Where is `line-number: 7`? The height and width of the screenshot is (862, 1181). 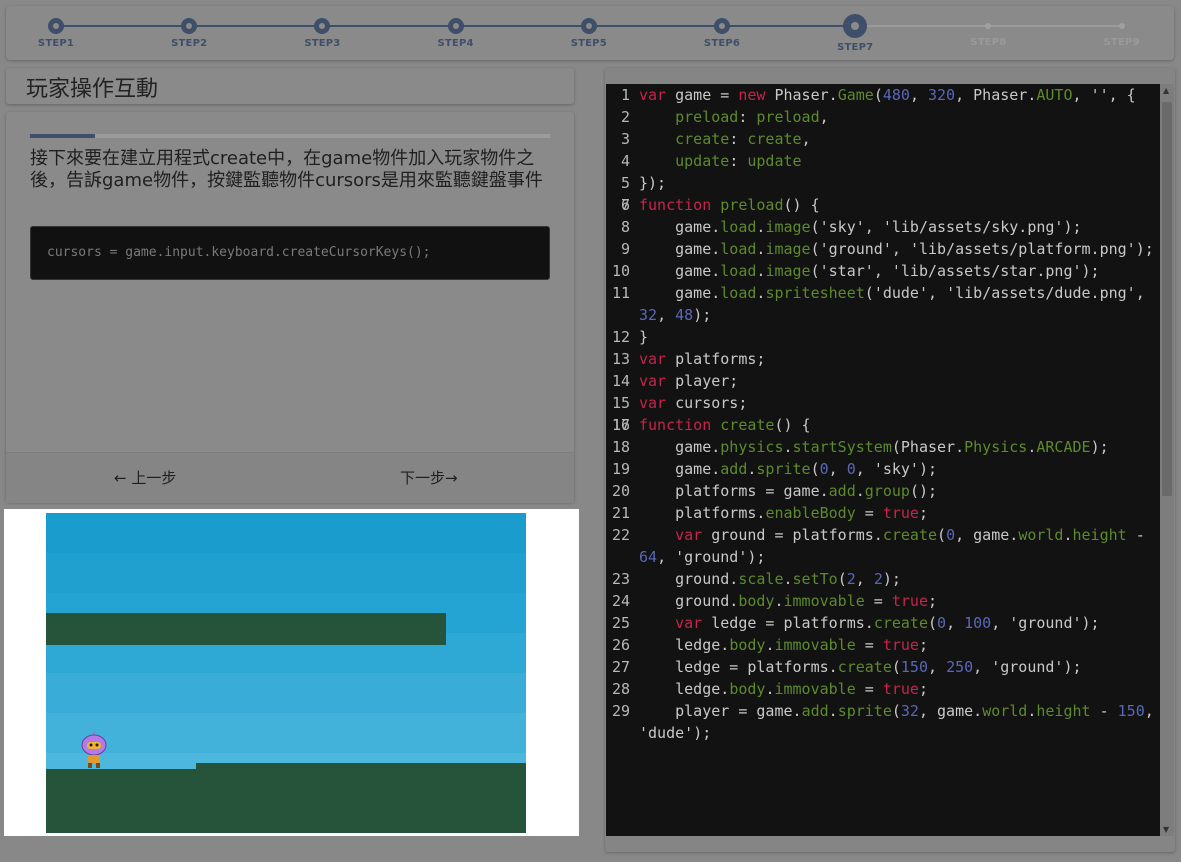 line-number: 7 is located at coordinates (625, 205).